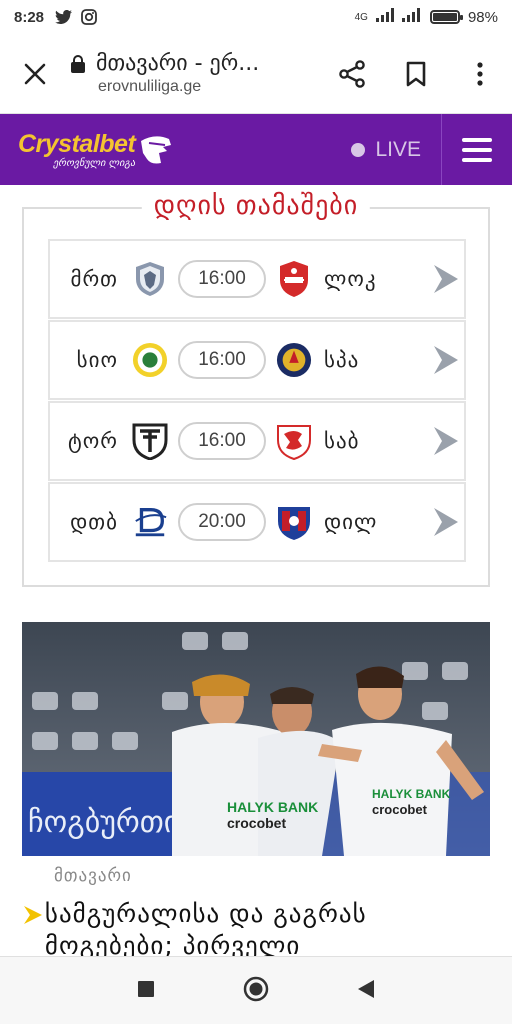 The width and height of the screenshot is (512, 1024). What do you see at coordinates (398, 17) in the screenshot?
I see `signal-icon` at bounding box center [398, 17].